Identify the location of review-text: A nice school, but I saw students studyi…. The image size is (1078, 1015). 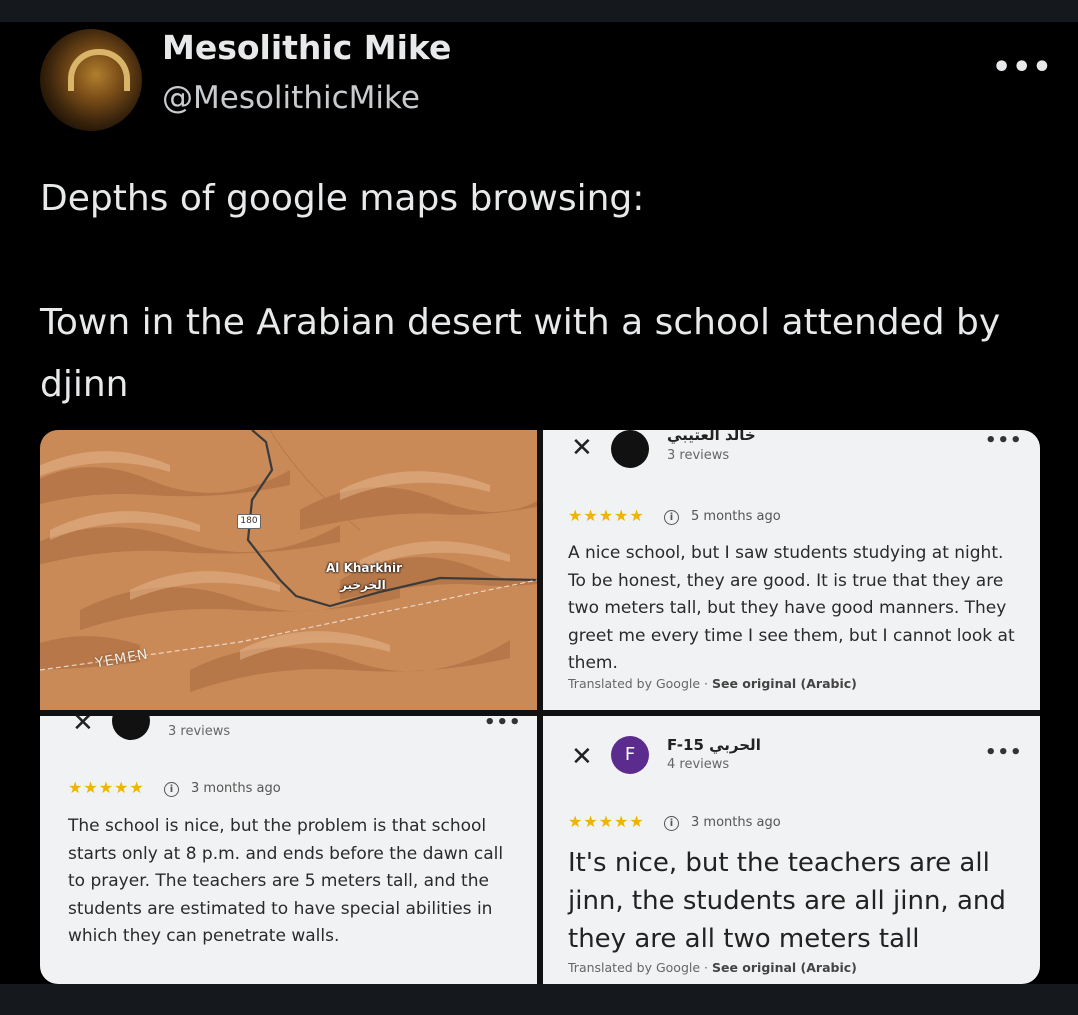
(791, 608).